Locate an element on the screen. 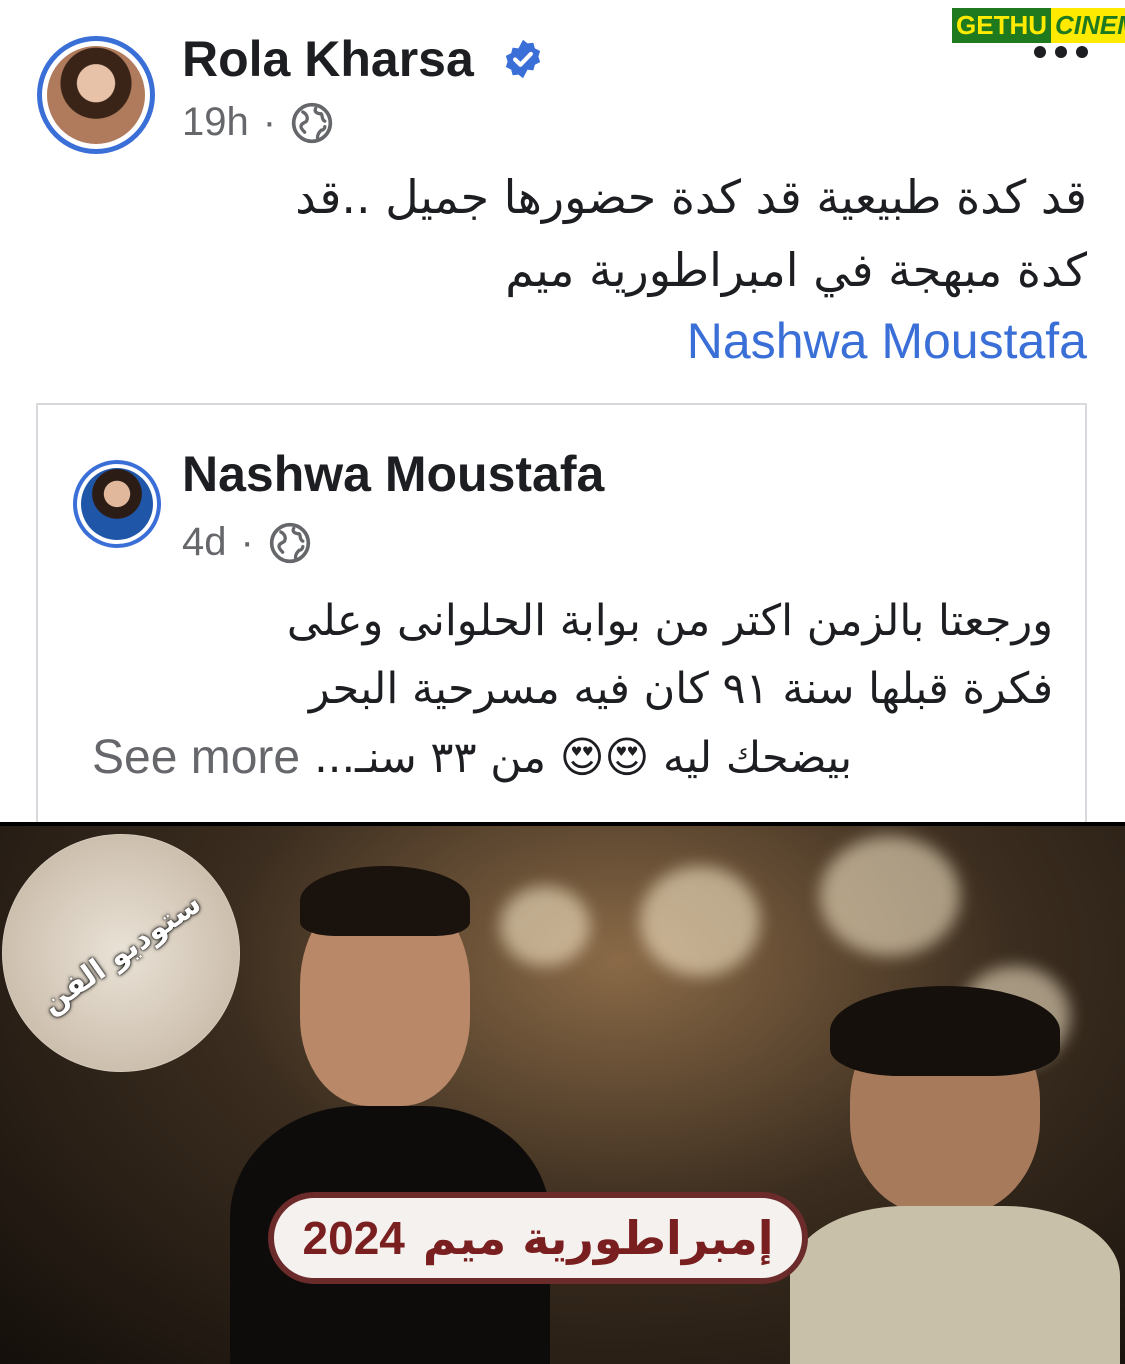 The height and width of the screenshot is (1364, 1125). studio-badge: ستوديو الفن is located at coordinates (121, 953).